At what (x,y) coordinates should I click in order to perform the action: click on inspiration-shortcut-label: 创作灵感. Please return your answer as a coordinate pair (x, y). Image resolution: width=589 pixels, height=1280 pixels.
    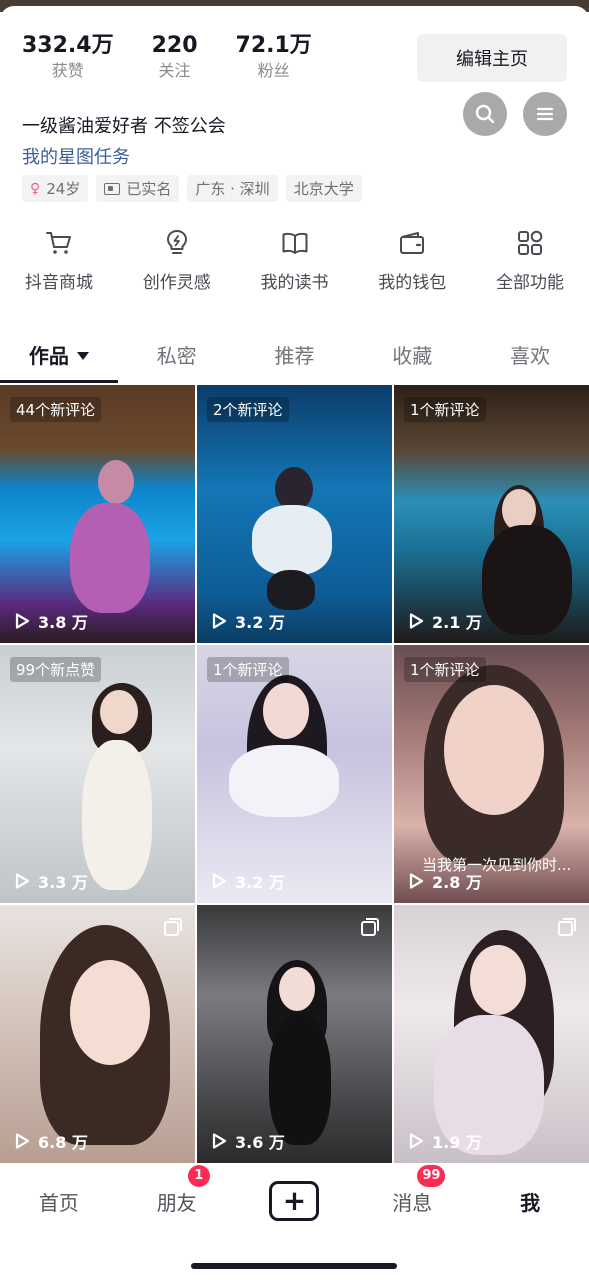
    Looking at the image, I should click on (176, 283).